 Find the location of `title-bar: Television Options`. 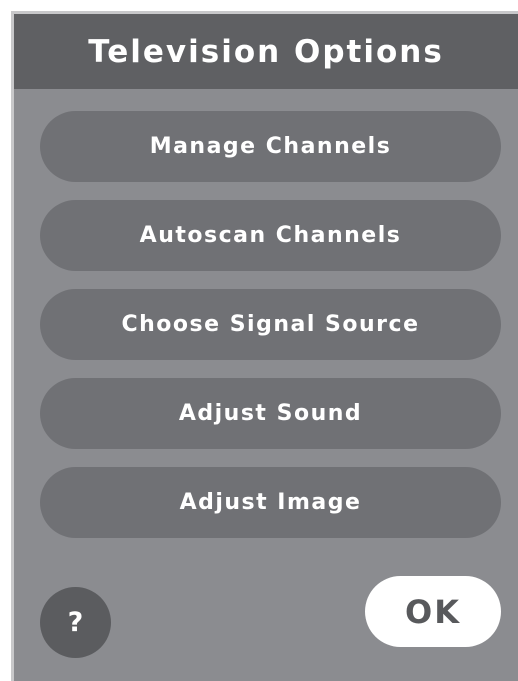

title-bar: Television Options is located at coordinates (266, 51).